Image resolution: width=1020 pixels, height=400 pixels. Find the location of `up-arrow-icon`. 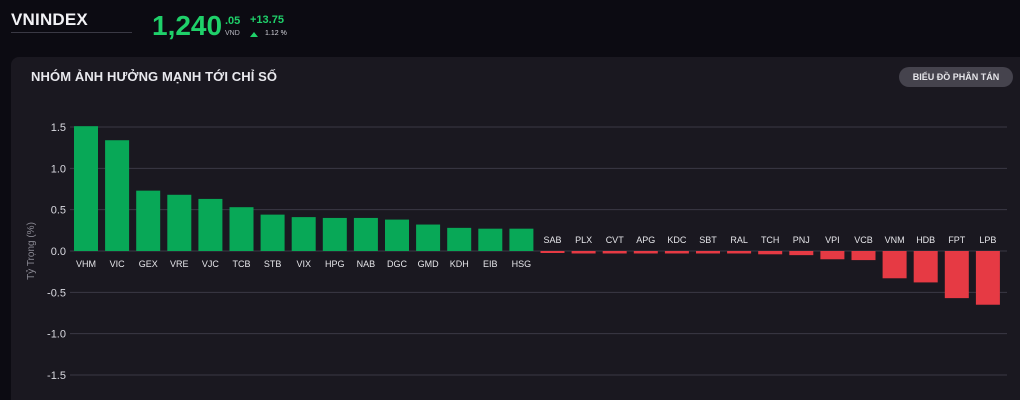

up-arrow-icon is located at coordinates (254, 34).